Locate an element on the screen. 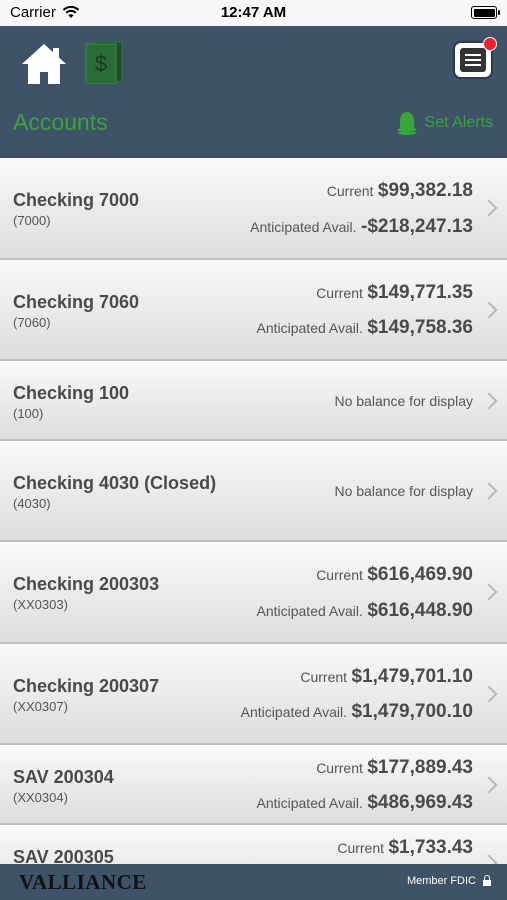 The width and height of the screenshot is (507, 900). account-number: (XX0304) is located at coordinates (40, 797).